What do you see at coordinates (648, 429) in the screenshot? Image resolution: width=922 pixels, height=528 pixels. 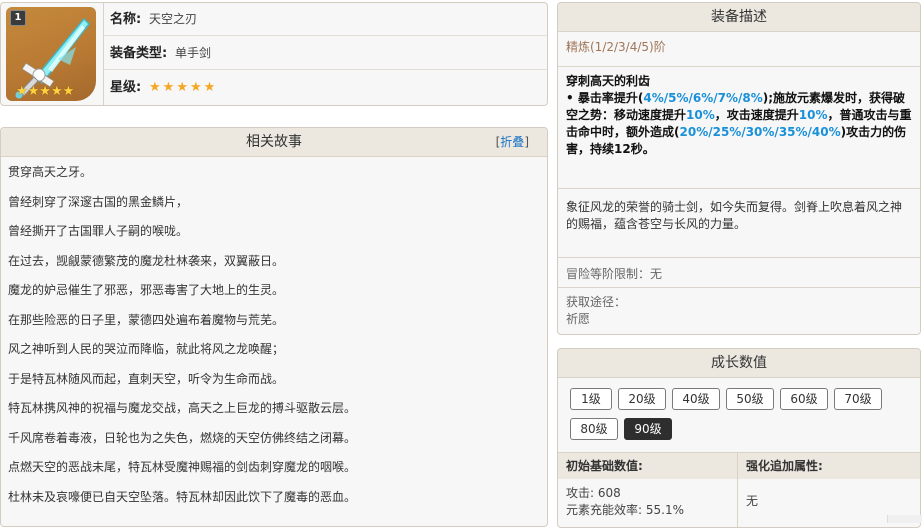 I see `level-button-90: 90级` at bounding box center [648, 429].